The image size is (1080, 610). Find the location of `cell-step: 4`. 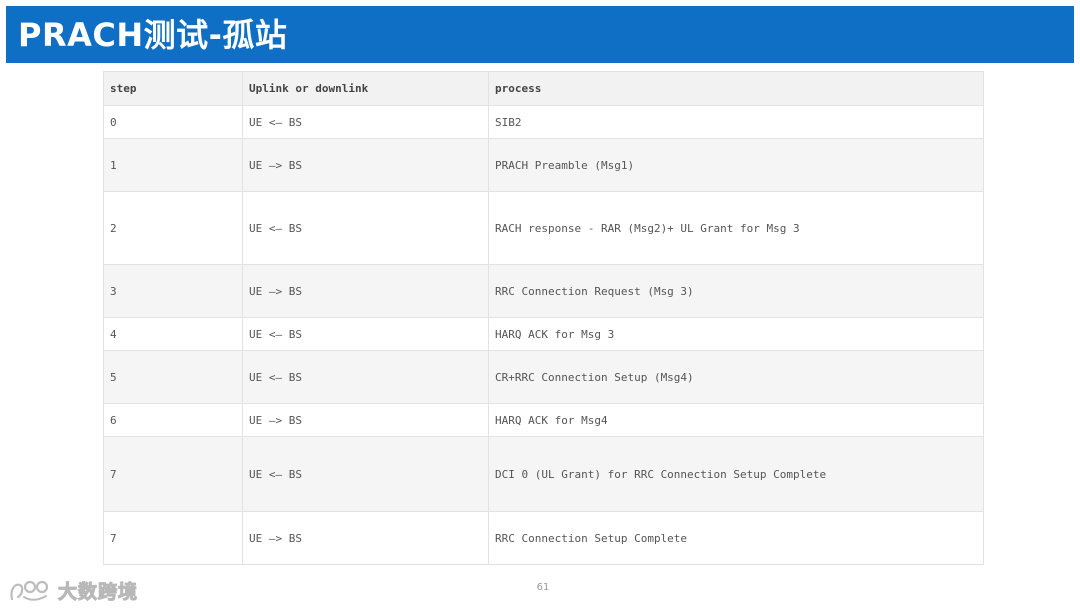

cell-step: 4 is located at coordinates (173, 334).